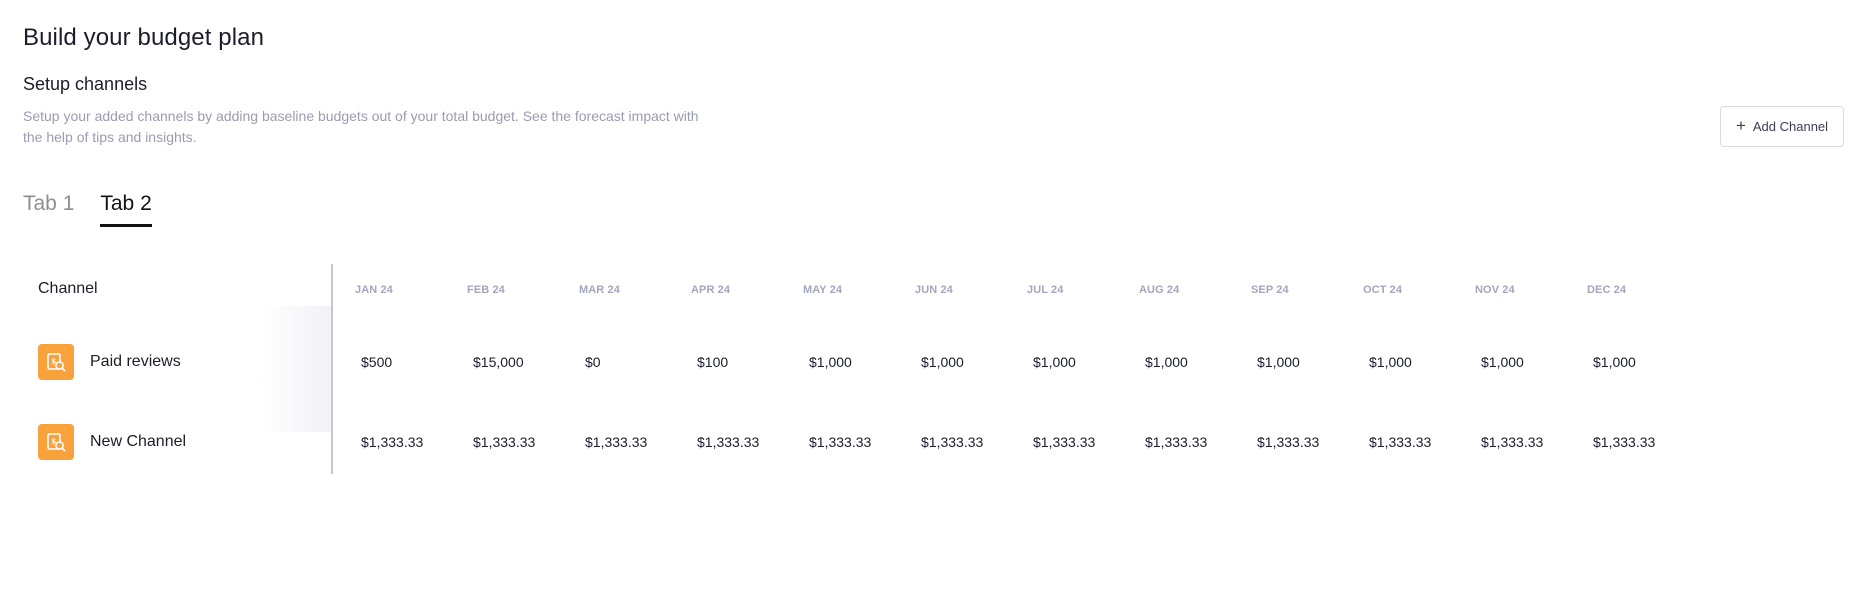  Describe the element at coordinates (85, 84) in the screenshot. I see `section-title: Setup channels` at that location.